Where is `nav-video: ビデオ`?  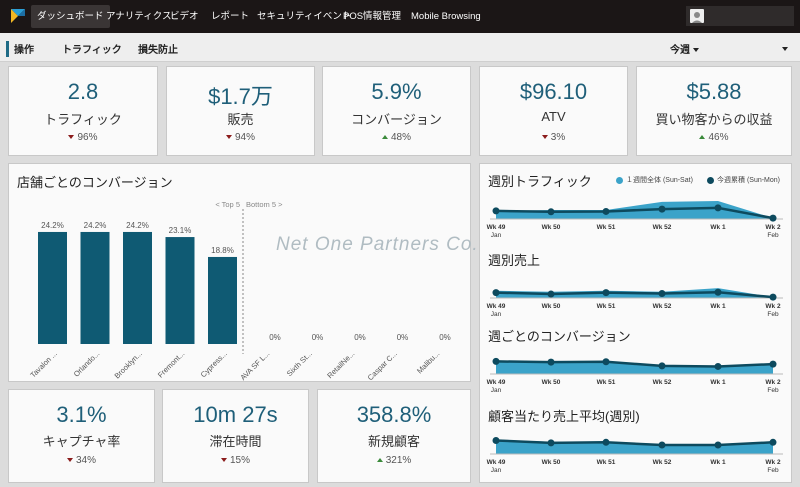
nav-video: ビデオ is located at coordinates (184, 16).